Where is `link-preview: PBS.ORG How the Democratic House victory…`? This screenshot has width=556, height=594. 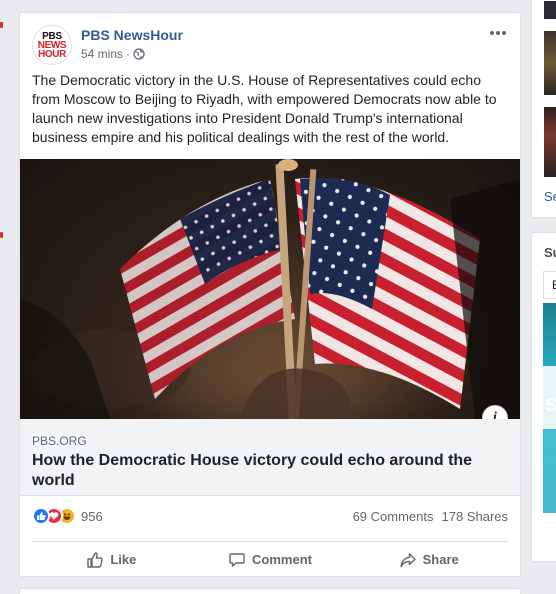 link-preview: PBS.ORG How the Democratic House victory… is located at coordinates (270, 457).